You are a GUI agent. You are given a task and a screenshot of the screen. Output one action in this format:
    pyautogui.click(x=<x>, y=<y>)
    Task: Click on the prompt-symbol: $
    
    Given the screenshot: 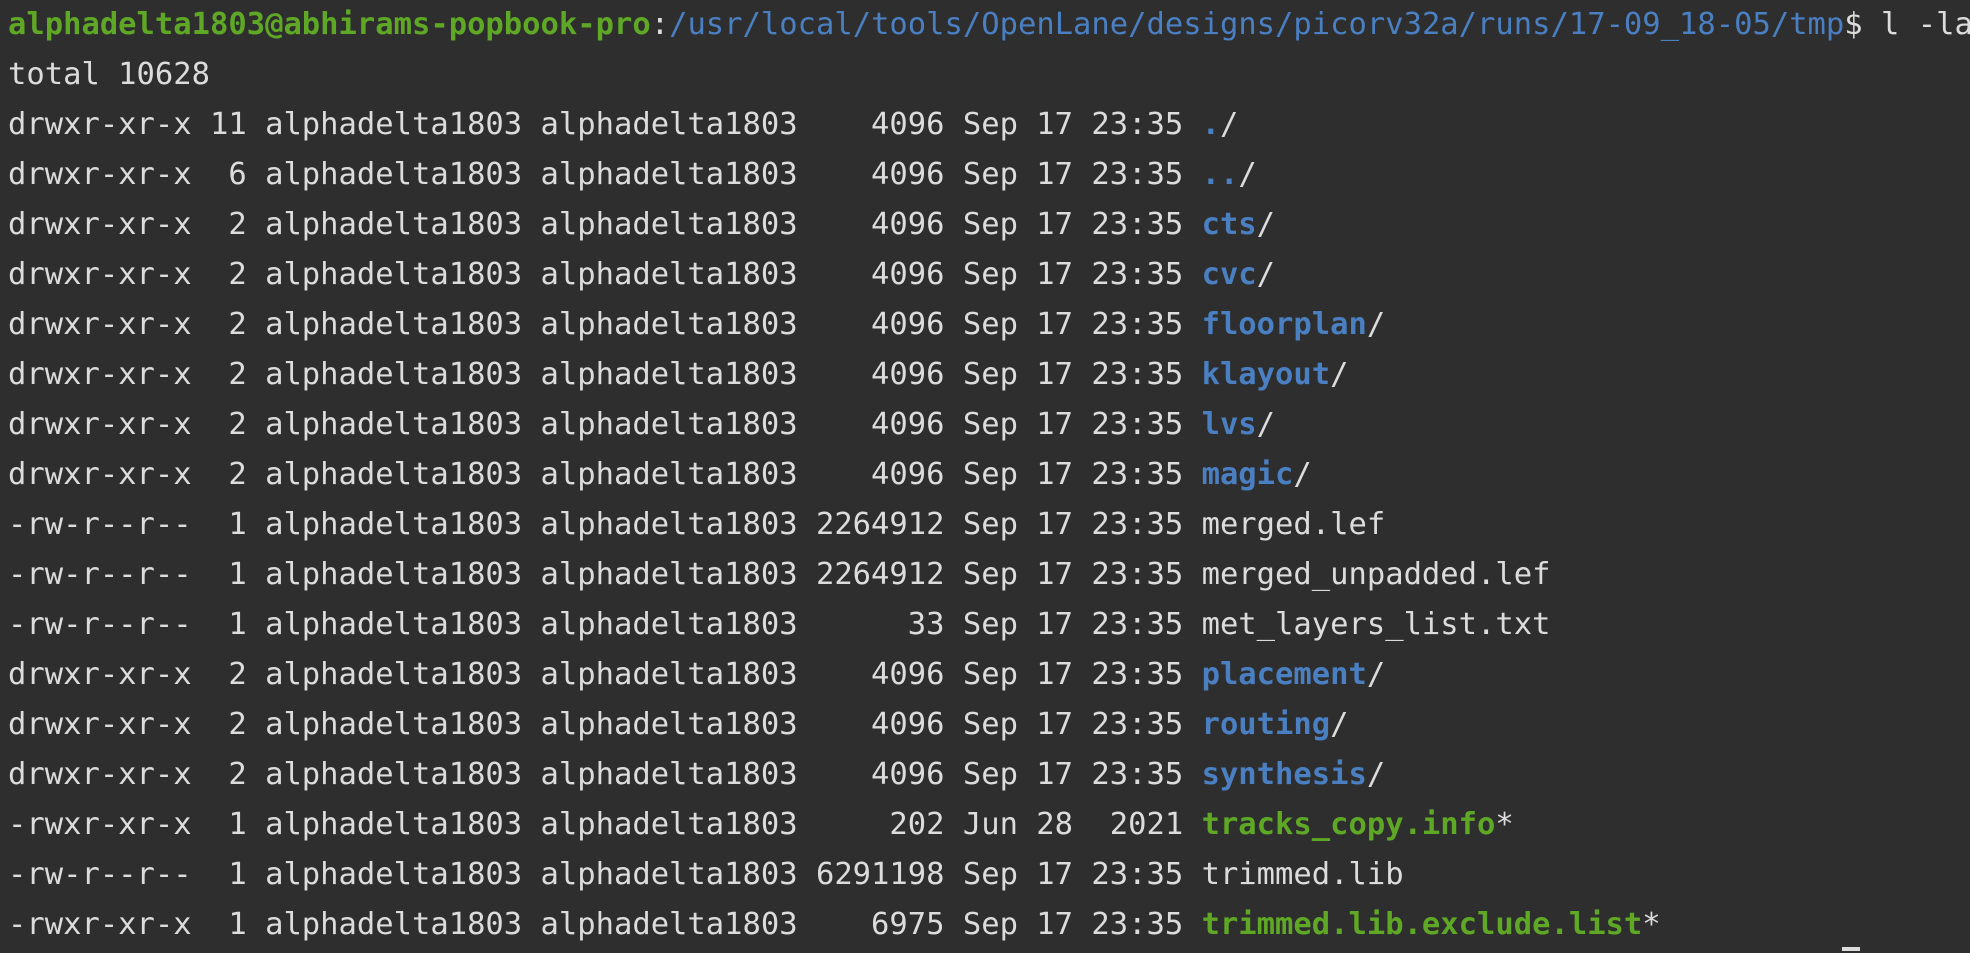 What is the action you would take?
    pyautogui.click(x=1853, y=24)
    